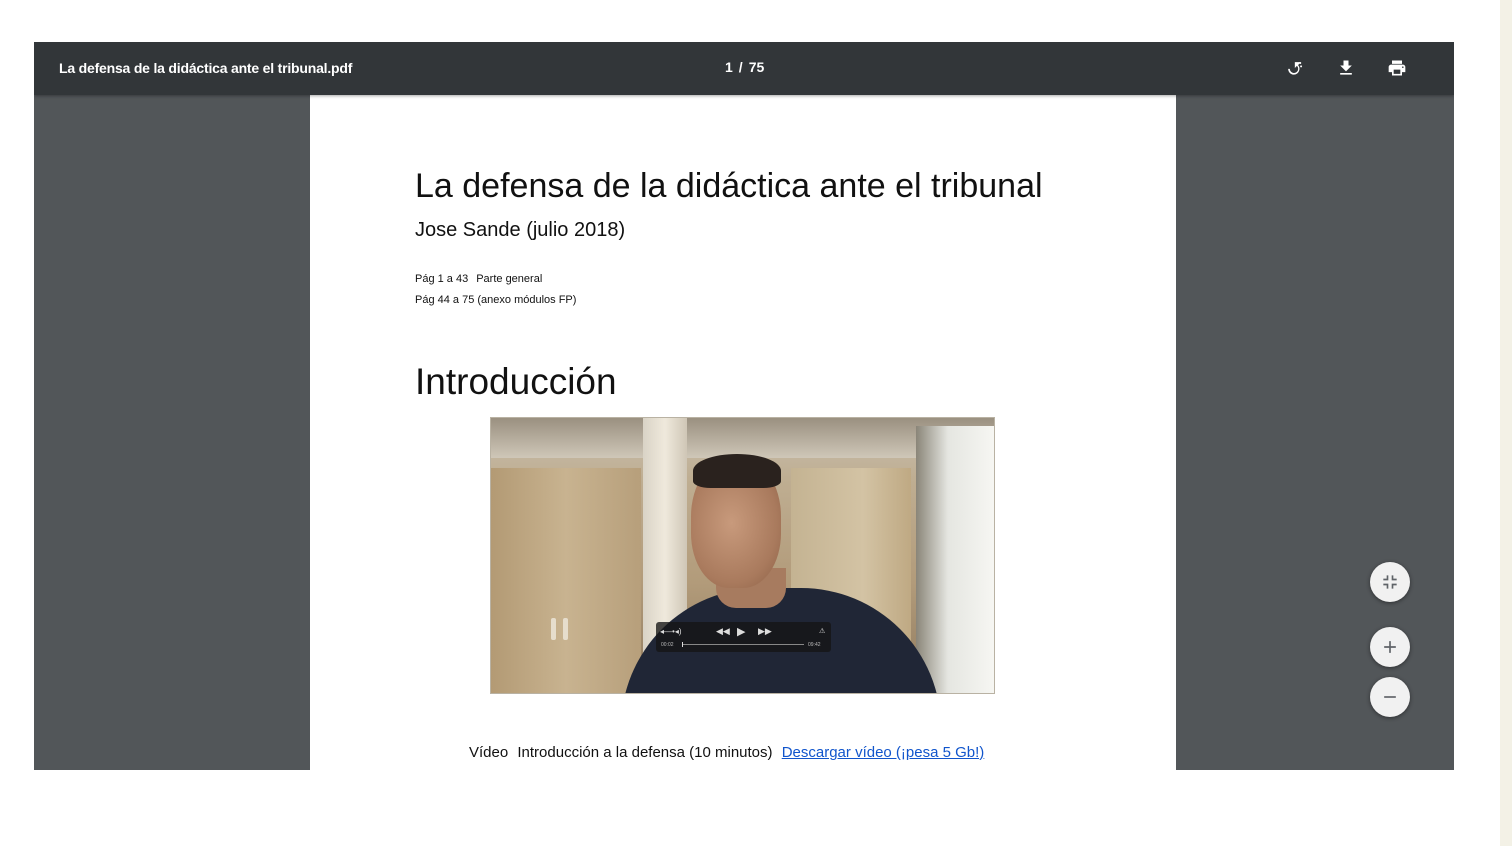 This screenshot has width=1512, height=846. I want to click on zoom-in-icon, so click(1390, 647).